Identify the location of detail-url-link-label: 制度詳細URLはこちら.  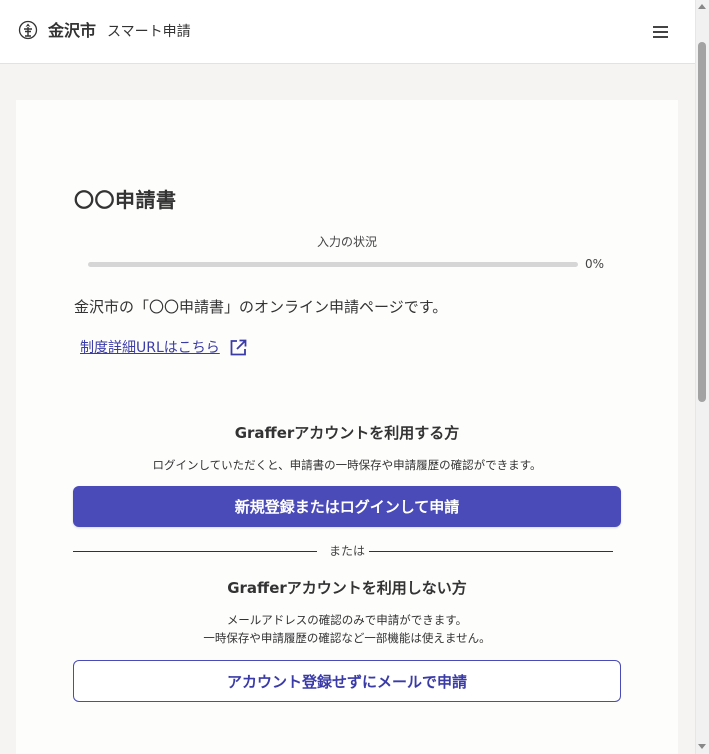
(150, 348).